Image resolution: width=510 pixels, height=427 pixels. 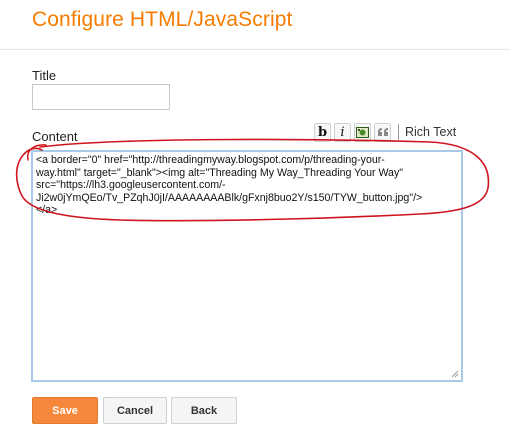 I want to click on cancel-button: Cancel, so click(x=135, y=410).